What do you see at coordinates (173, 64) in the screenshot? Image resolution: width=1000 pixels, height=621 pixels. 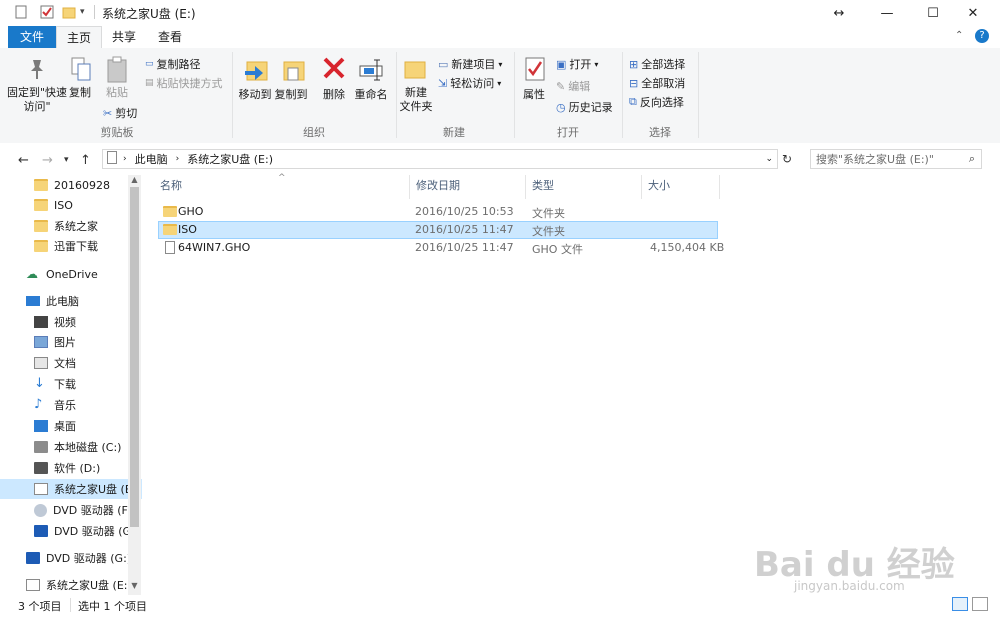 I see `copy-path-button: ▭ 复制路径` at bounding box center [173, 64].